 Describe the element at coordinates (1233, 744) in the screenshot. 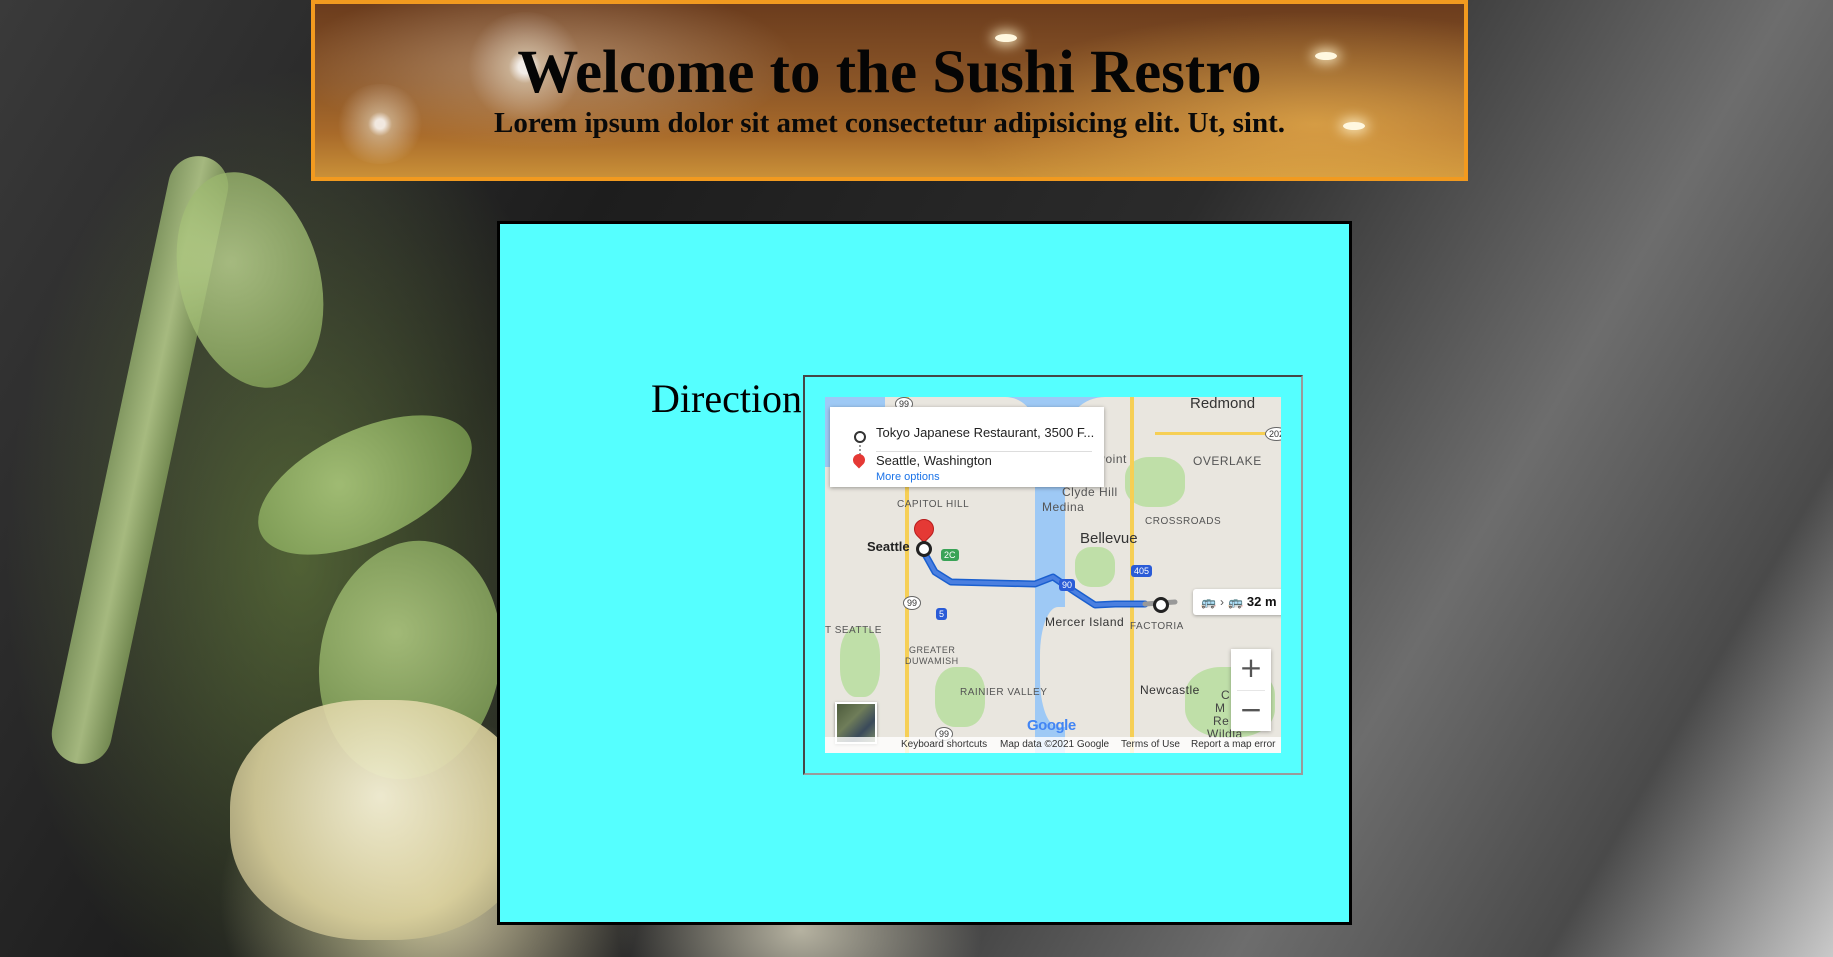

I see `report-map-error-link: Report a map error` at that location.